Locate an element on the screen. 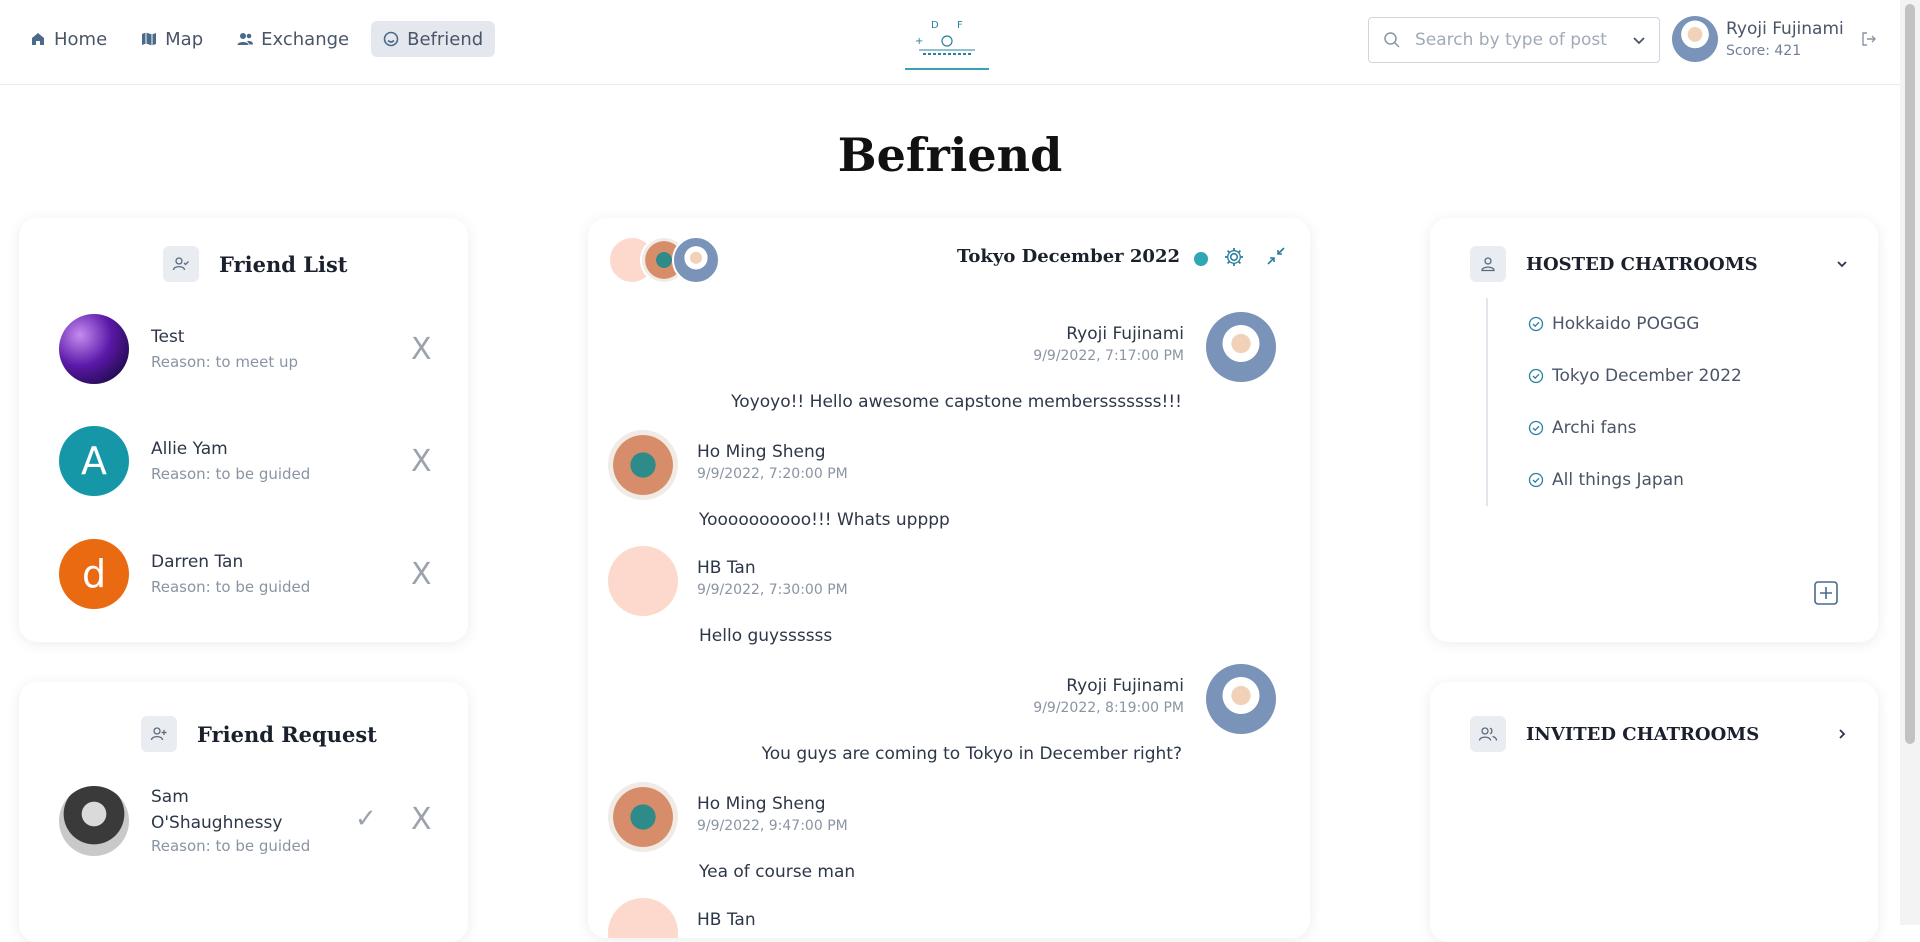 This screenshot has height=942, width=1920. invited-chatrooms-title: INVITED CHATROOMS is located at coordinates (1643, 734).